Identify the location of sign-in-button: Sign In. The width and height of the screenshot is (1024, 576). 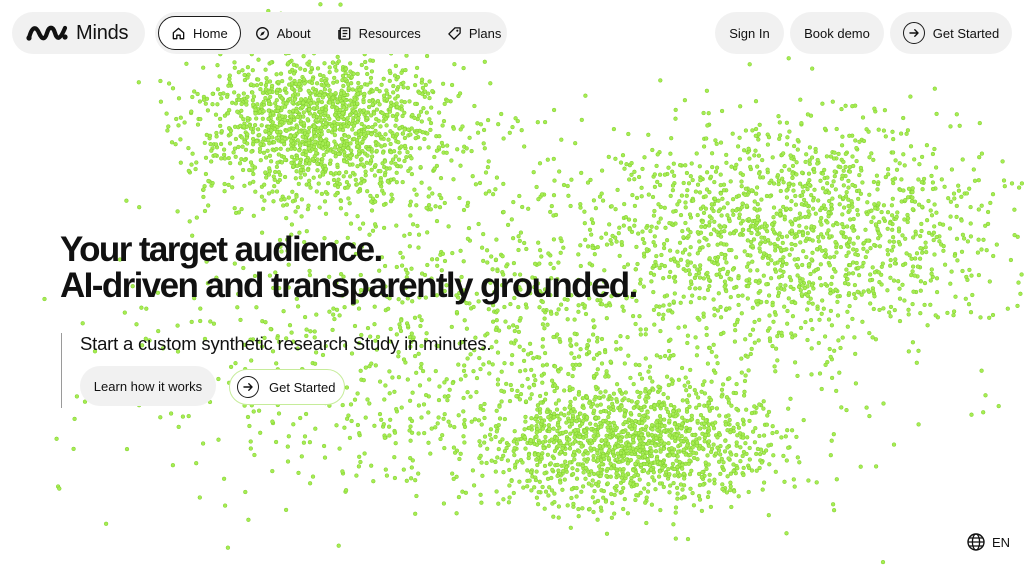
(749, 33).